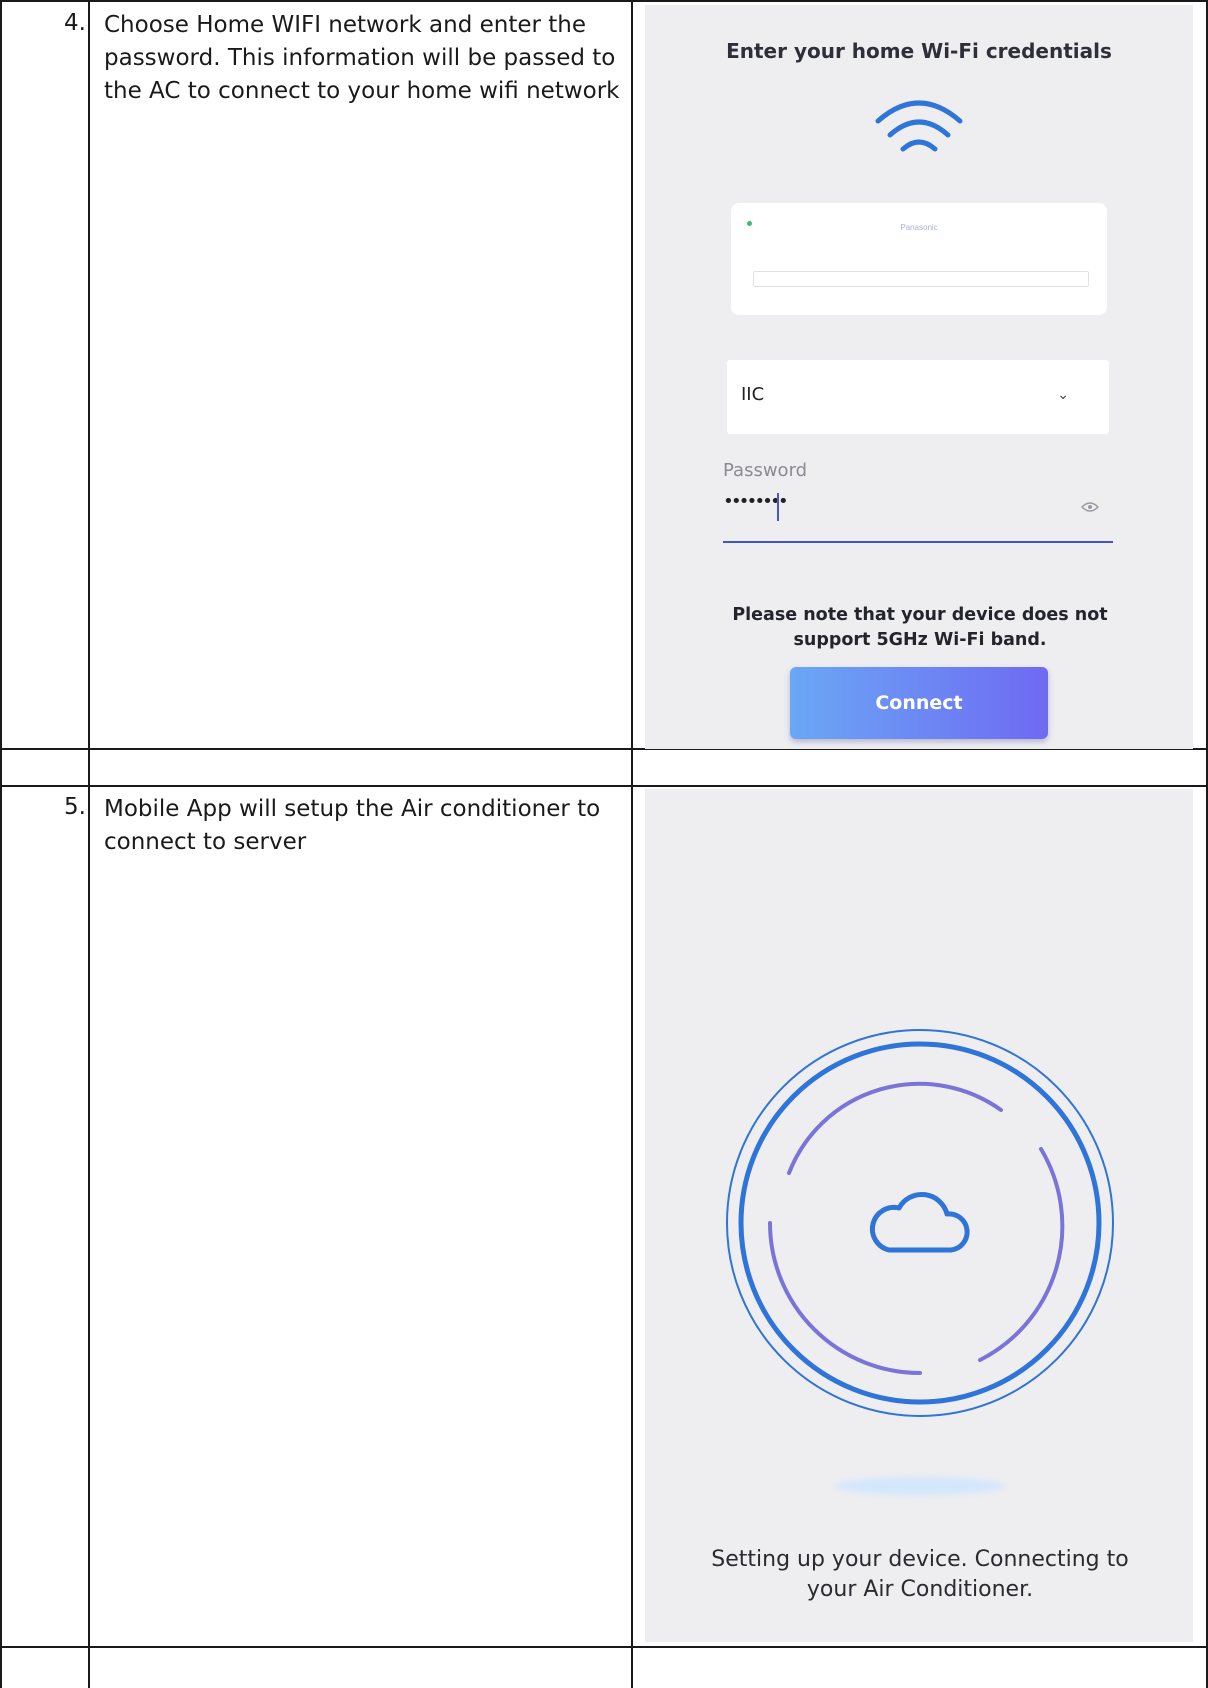  What do you see at coordinates (753, 394) in the screenshot?
I see `network-select-value: IIC` at bounding box center [753, 394].